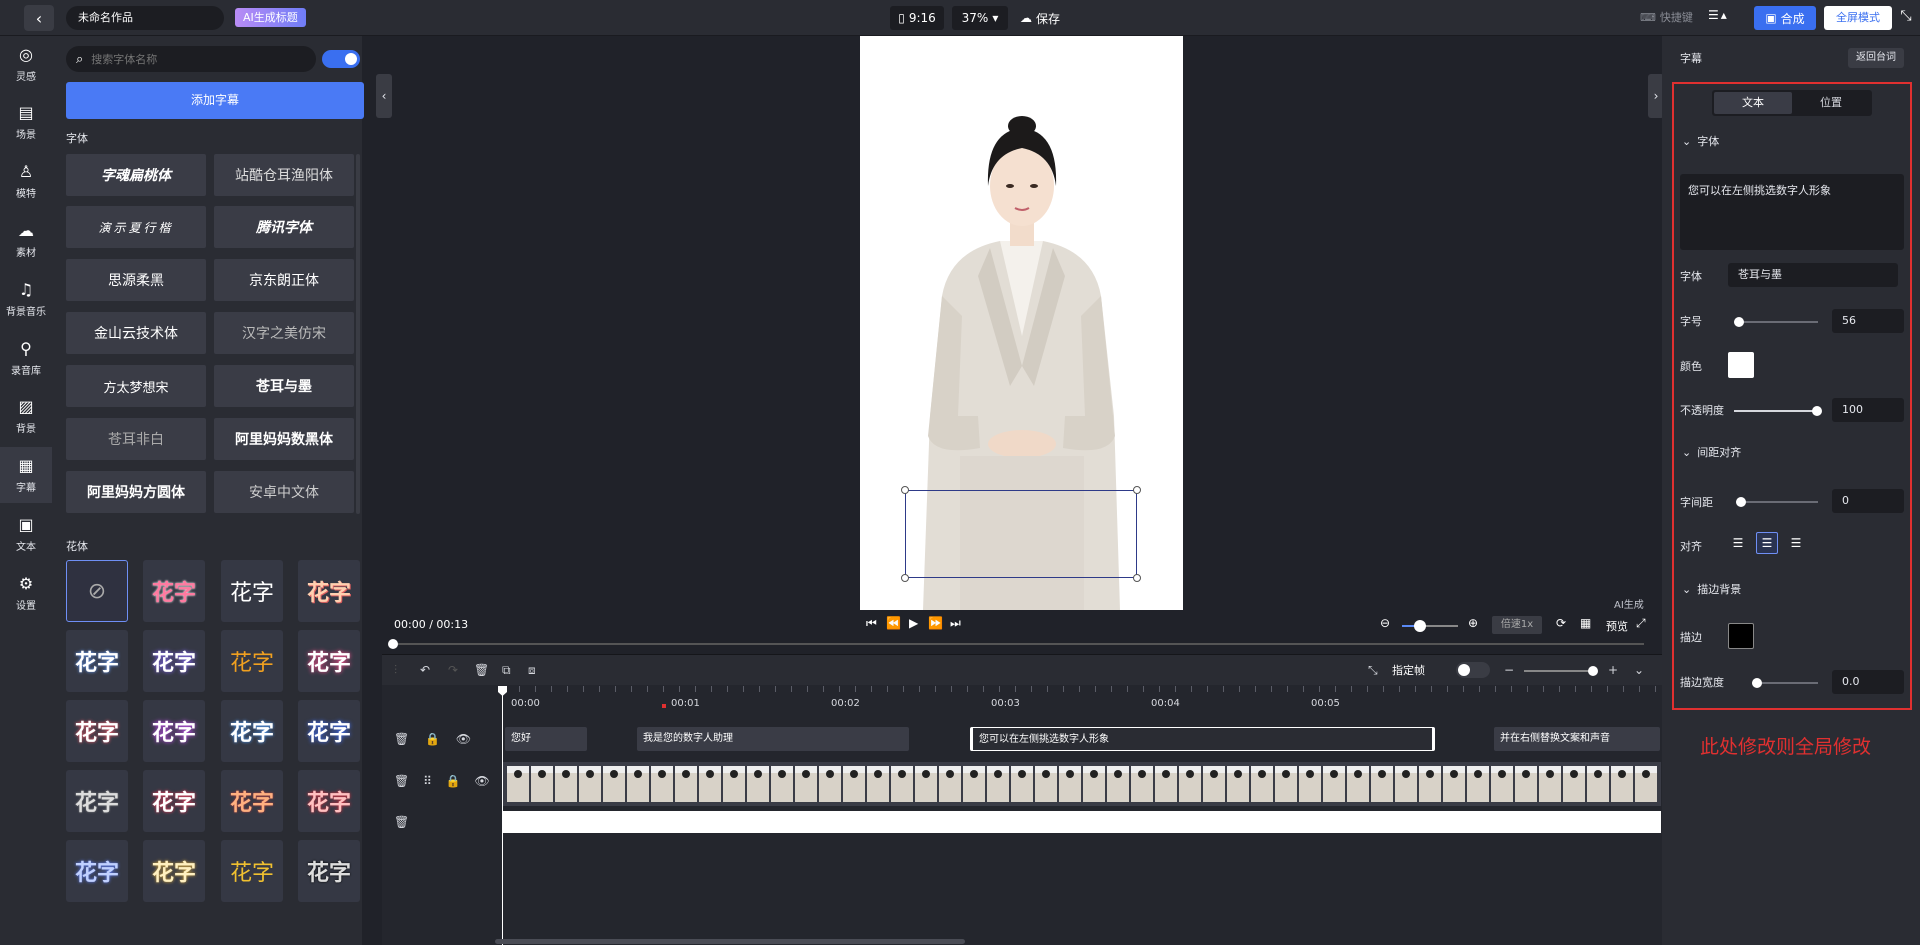  I want to click on font-item: 思源柔黑, so click(136, 280).